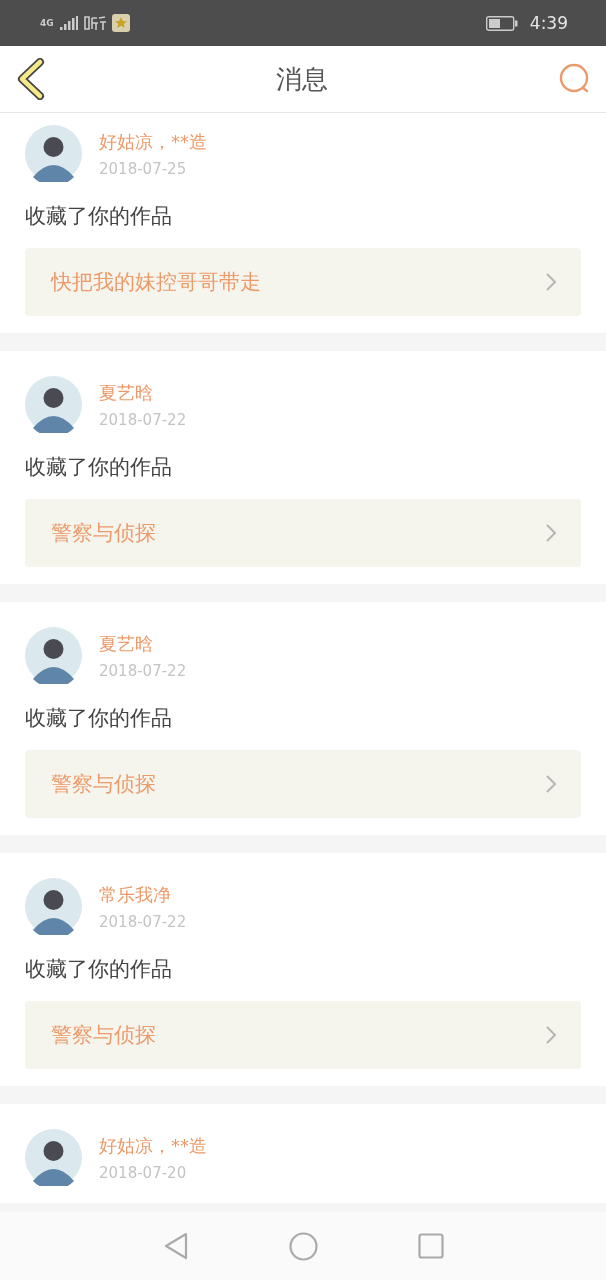 The height and width of the screenshot is (1280, 606). What do you see at coordinates (143, 1172) in the screenshot?
I see `message-date: 2018-07-20` at bounding box center [143, 1172].